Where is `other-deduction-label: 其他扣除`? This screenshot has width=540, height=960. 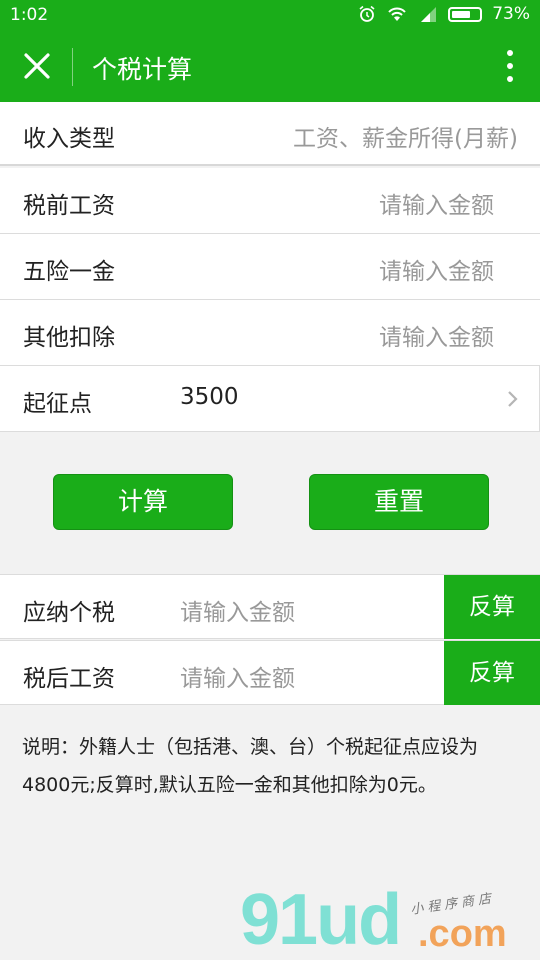
other-deduction-label: 其他扣除 is located at coordinates (69, 338).